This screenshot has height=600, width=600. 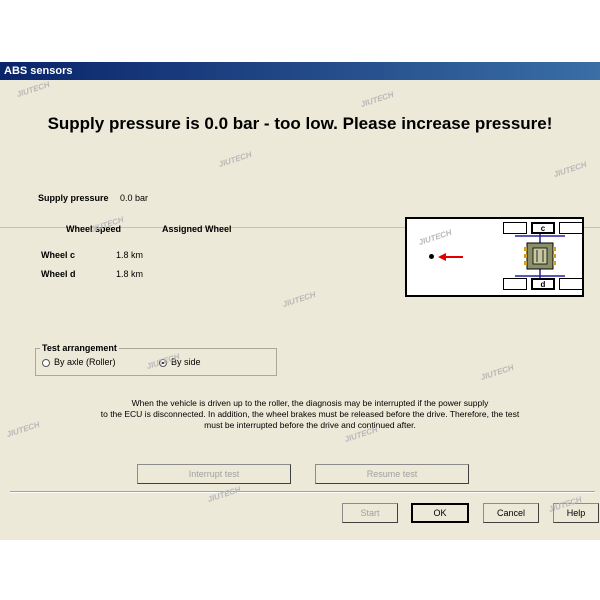 I want to click on resume-test-button: Resume test, so click(x=392, y=474).